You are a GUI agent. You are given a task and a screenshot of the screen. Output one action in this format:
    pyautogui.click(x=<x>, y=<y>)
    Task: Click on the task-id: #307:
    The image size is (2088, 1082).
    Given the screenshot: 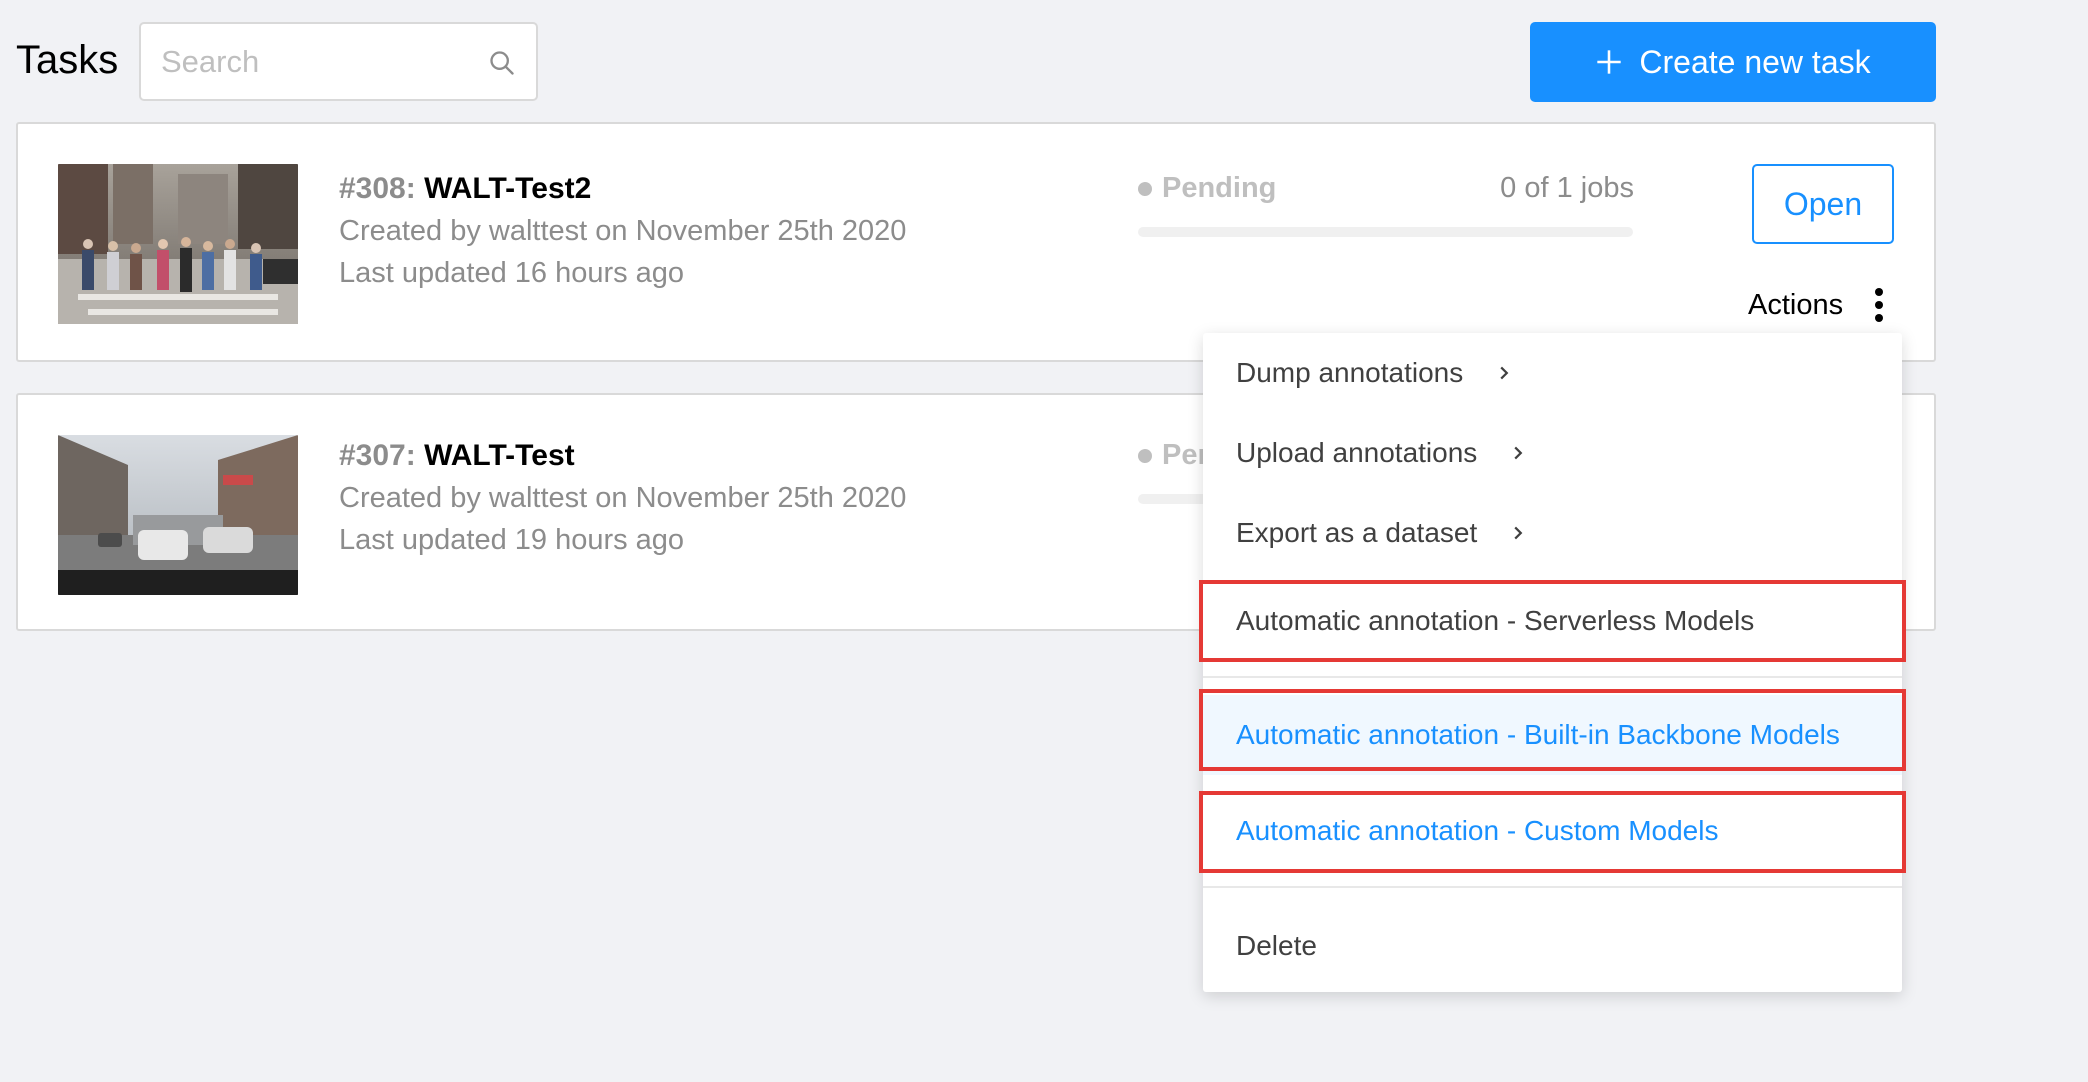 What is the action you would take?
    pyautogui.click(x=377, y=455)
    